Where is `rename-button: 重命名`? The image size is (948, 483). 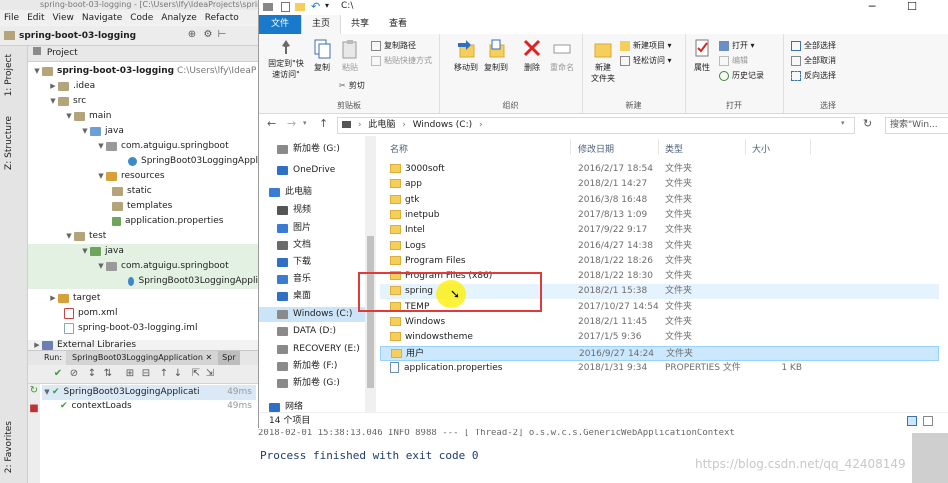
rename-button: 重命名 is located at coordinates (562, 55).